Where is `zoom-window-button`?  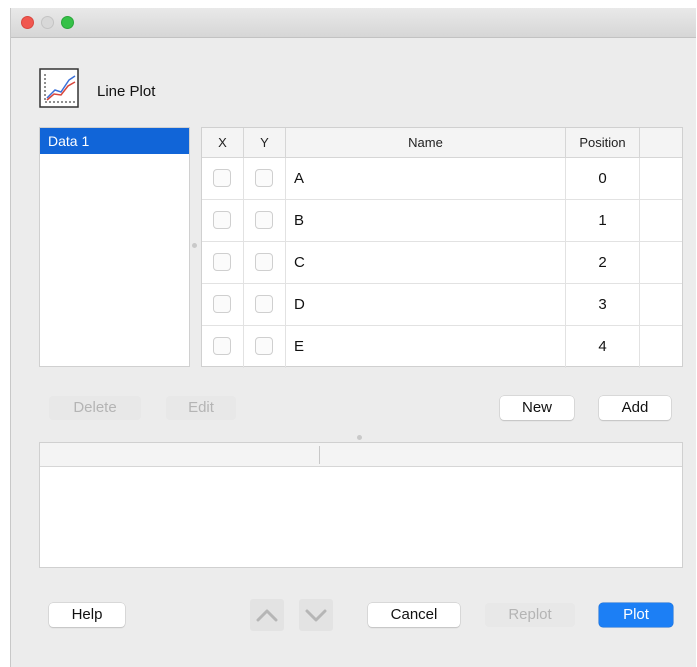
zoom-window-button is located at coordinates (67, 22).